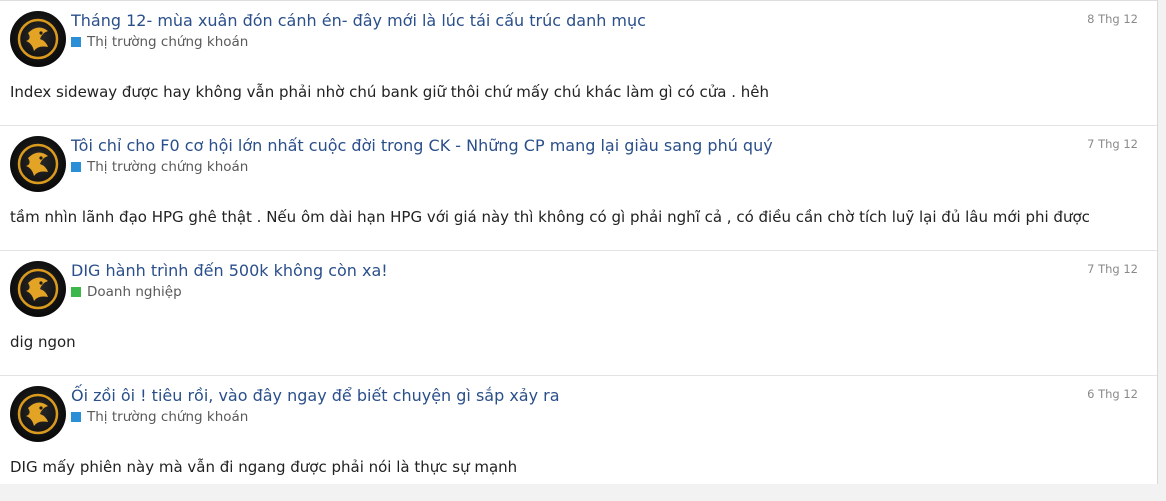 Image resolution: width=1166 pixels, height=501 pixels. I want to click on forum-tag-label: Doanh nghiệp, so click(134, 292).